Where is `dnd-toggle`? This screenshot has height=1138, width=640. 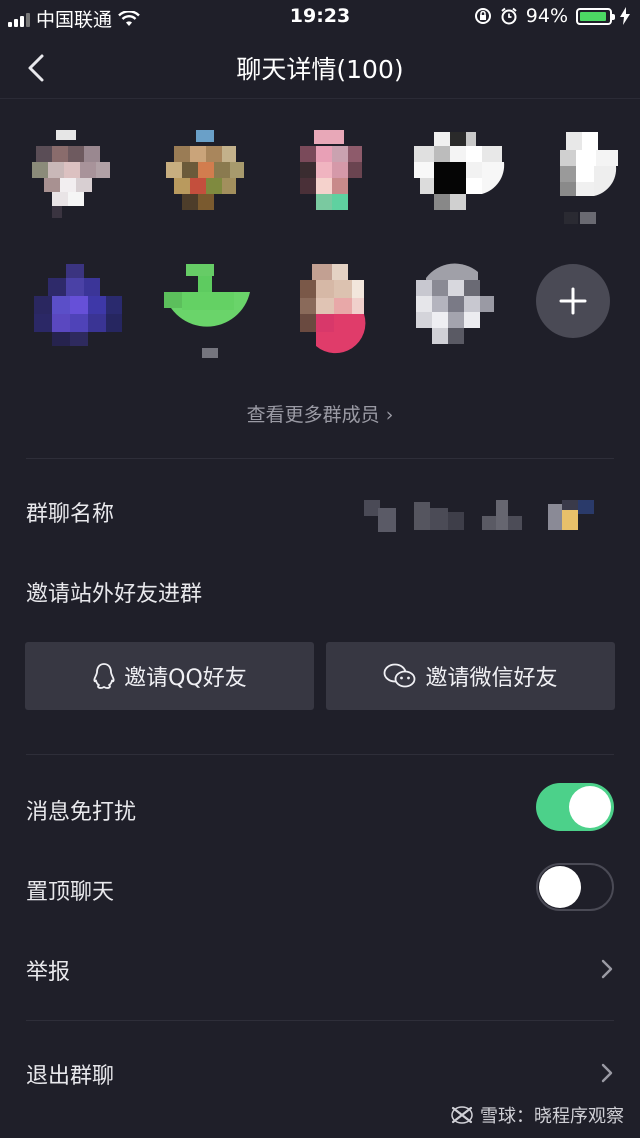 dnd-toggle is located at coordinates (575, 807).